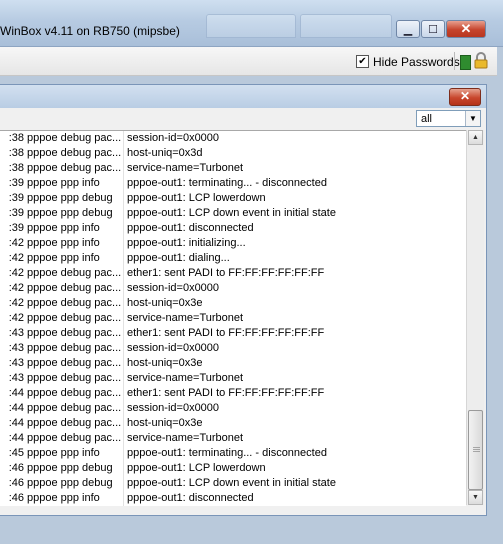 The width and height of the screenshot is (503, 544). What do you see at coordinates (233, 363) in the screenshot?
I see `log-row: :43 pppoe debug pac... host-uniq=0x3e` at bounding box center [233, 363].